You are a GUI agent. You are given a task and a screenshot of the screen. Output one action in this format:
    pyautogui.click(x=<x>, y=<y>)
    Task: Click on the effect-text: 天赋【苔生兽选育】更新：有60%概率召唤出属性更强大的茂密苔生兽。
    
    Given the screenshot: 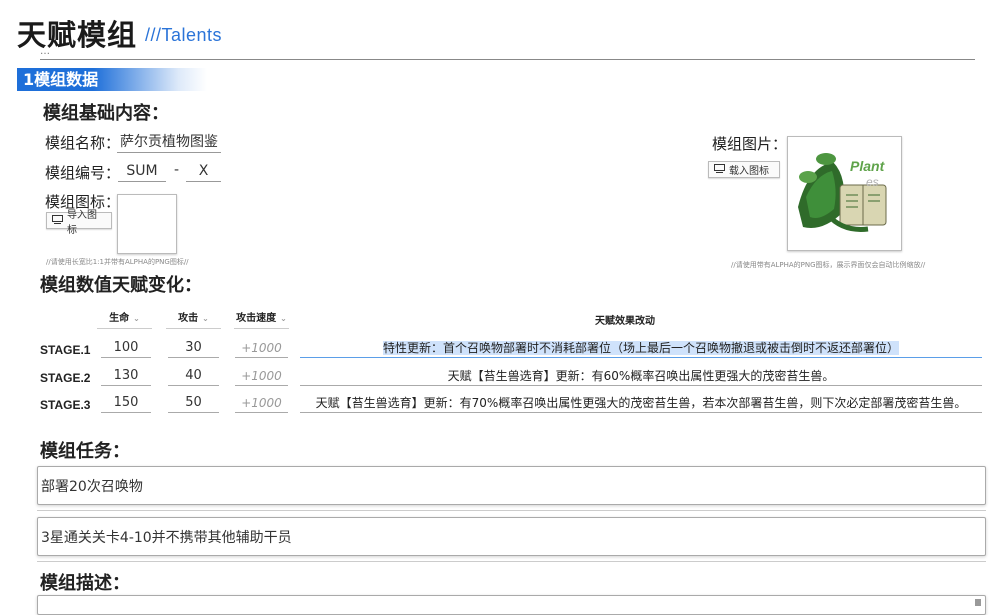 What is the action you would take?
    pyautogui.click(x=641, y=376)
    